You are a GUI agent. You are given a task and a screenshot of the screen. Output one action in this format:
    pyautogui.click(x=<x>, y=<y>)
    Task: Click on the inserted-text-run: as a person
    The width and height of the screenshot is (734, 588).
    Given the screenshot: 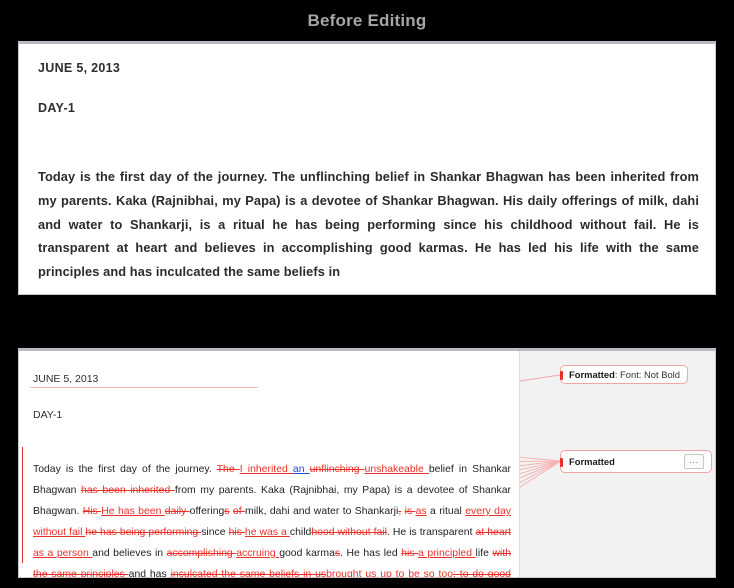 What is the action you would take?
    pyautogui.click(x=63, y=554)
    